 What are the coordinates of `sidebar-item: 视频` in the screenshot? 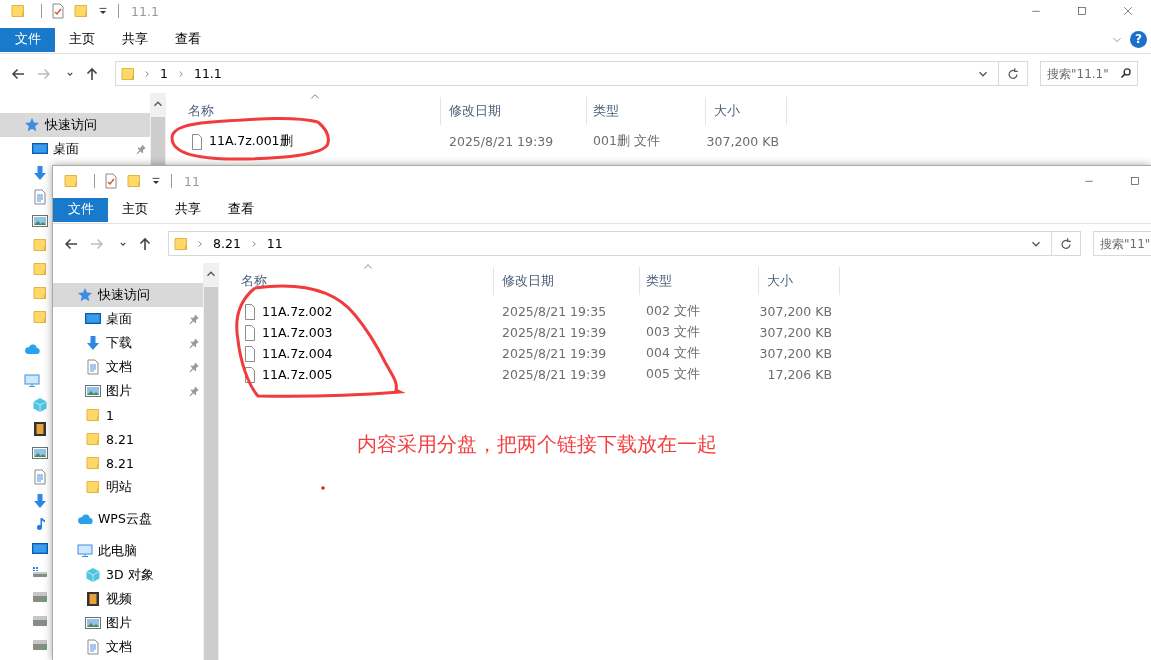 It's located at (128, 599).